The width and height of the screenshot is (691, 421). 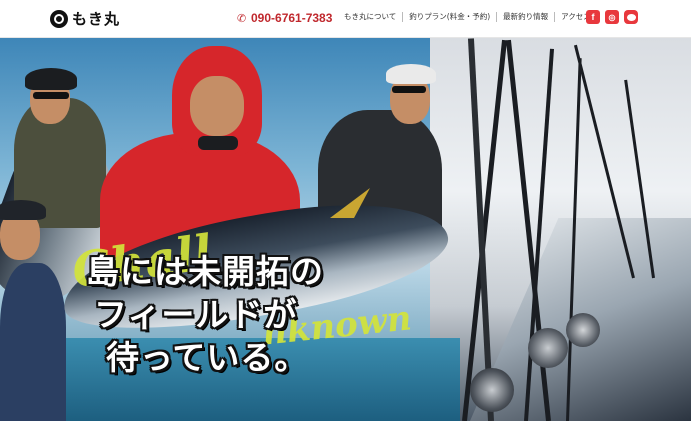 What do you see at coordinates (593, 17) in the screenshot?
I see `facebook-icon: f` at bounding box center [593, 17].